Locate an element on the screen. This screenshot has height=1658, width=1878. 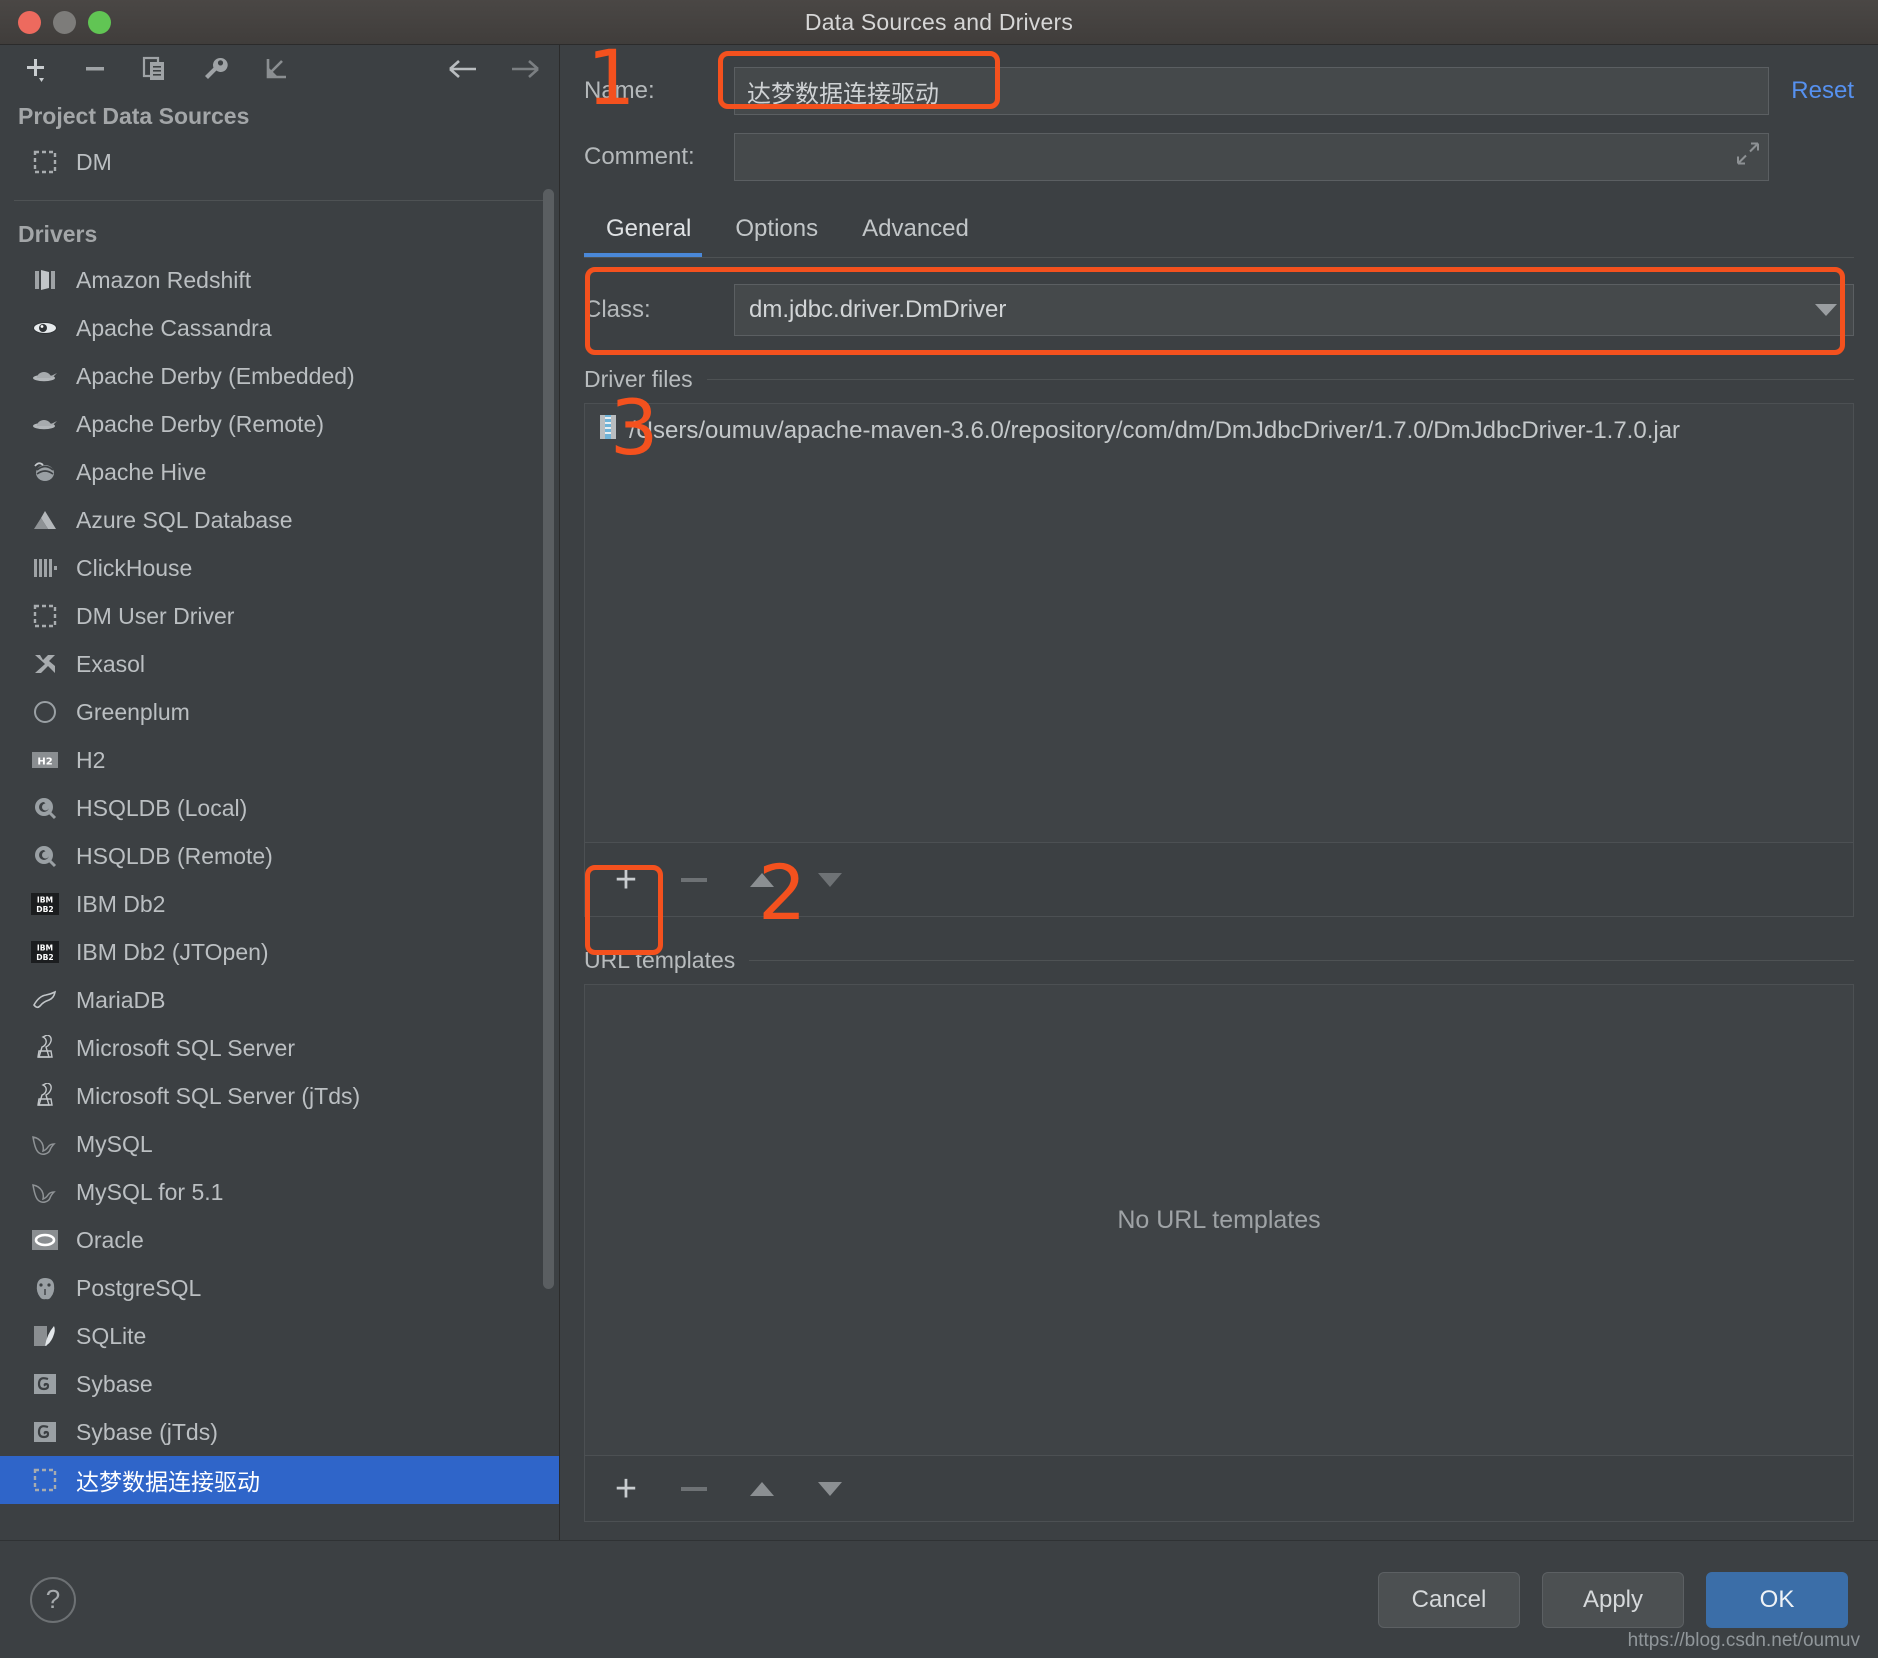
sidebar-item-driver: Amazon Redshift is located at coordinates (279, 280).